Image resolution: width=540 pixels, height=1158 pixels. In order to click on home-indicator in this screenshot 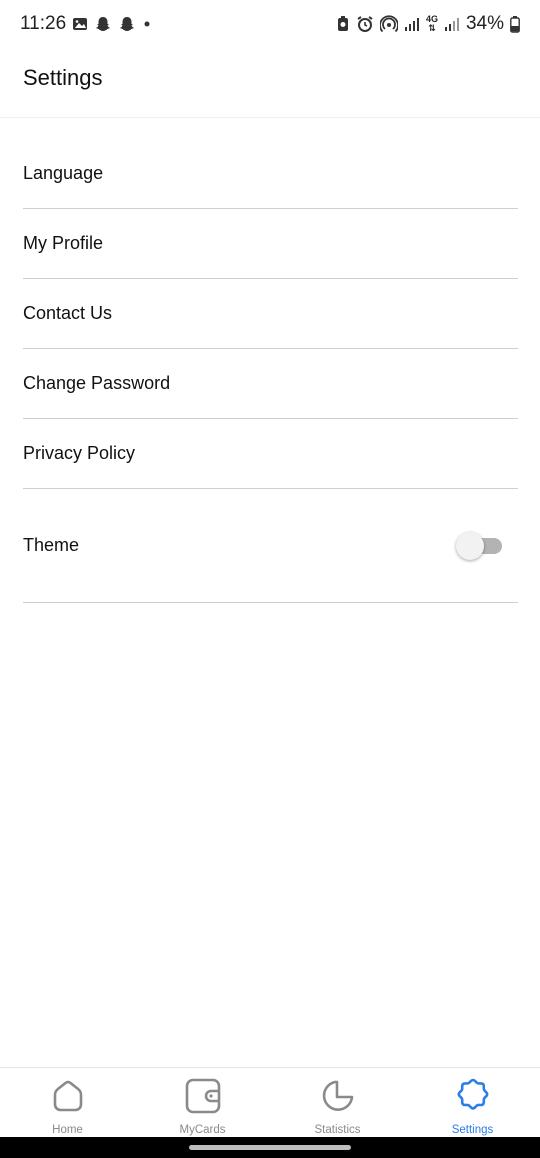, I will do `click(270, 1147)`.